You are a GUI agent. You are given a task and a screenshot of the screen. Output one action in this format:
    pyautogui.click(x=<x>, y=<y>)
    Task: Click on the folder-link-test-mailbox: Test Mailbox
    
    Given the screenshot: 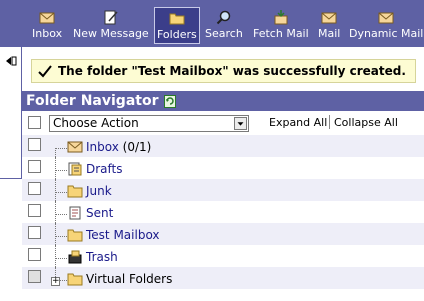 What is the action you would take?
    pyautogui.click(x=123, y=235)
    